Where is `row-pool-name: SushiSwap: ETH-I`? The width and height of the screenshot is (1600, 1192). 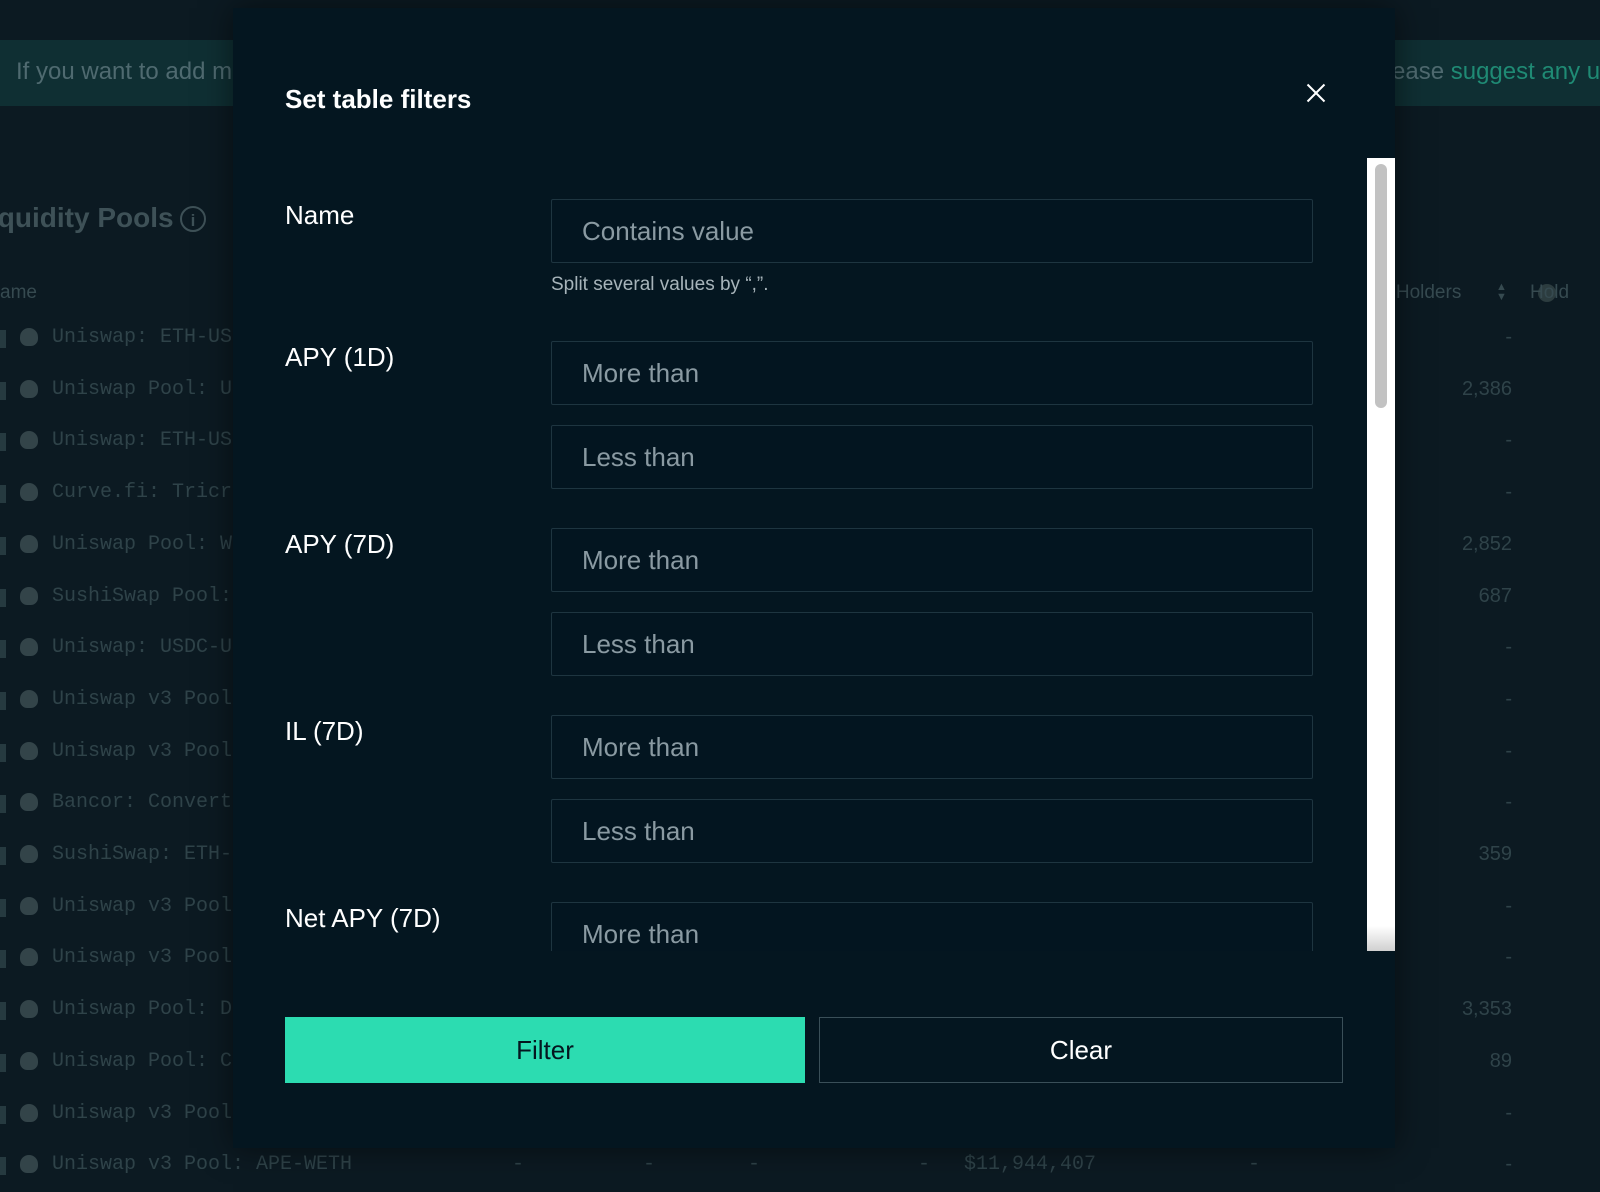
row-pool-name: SushiSwap: ETH-I is located at coordinates (148, 854).